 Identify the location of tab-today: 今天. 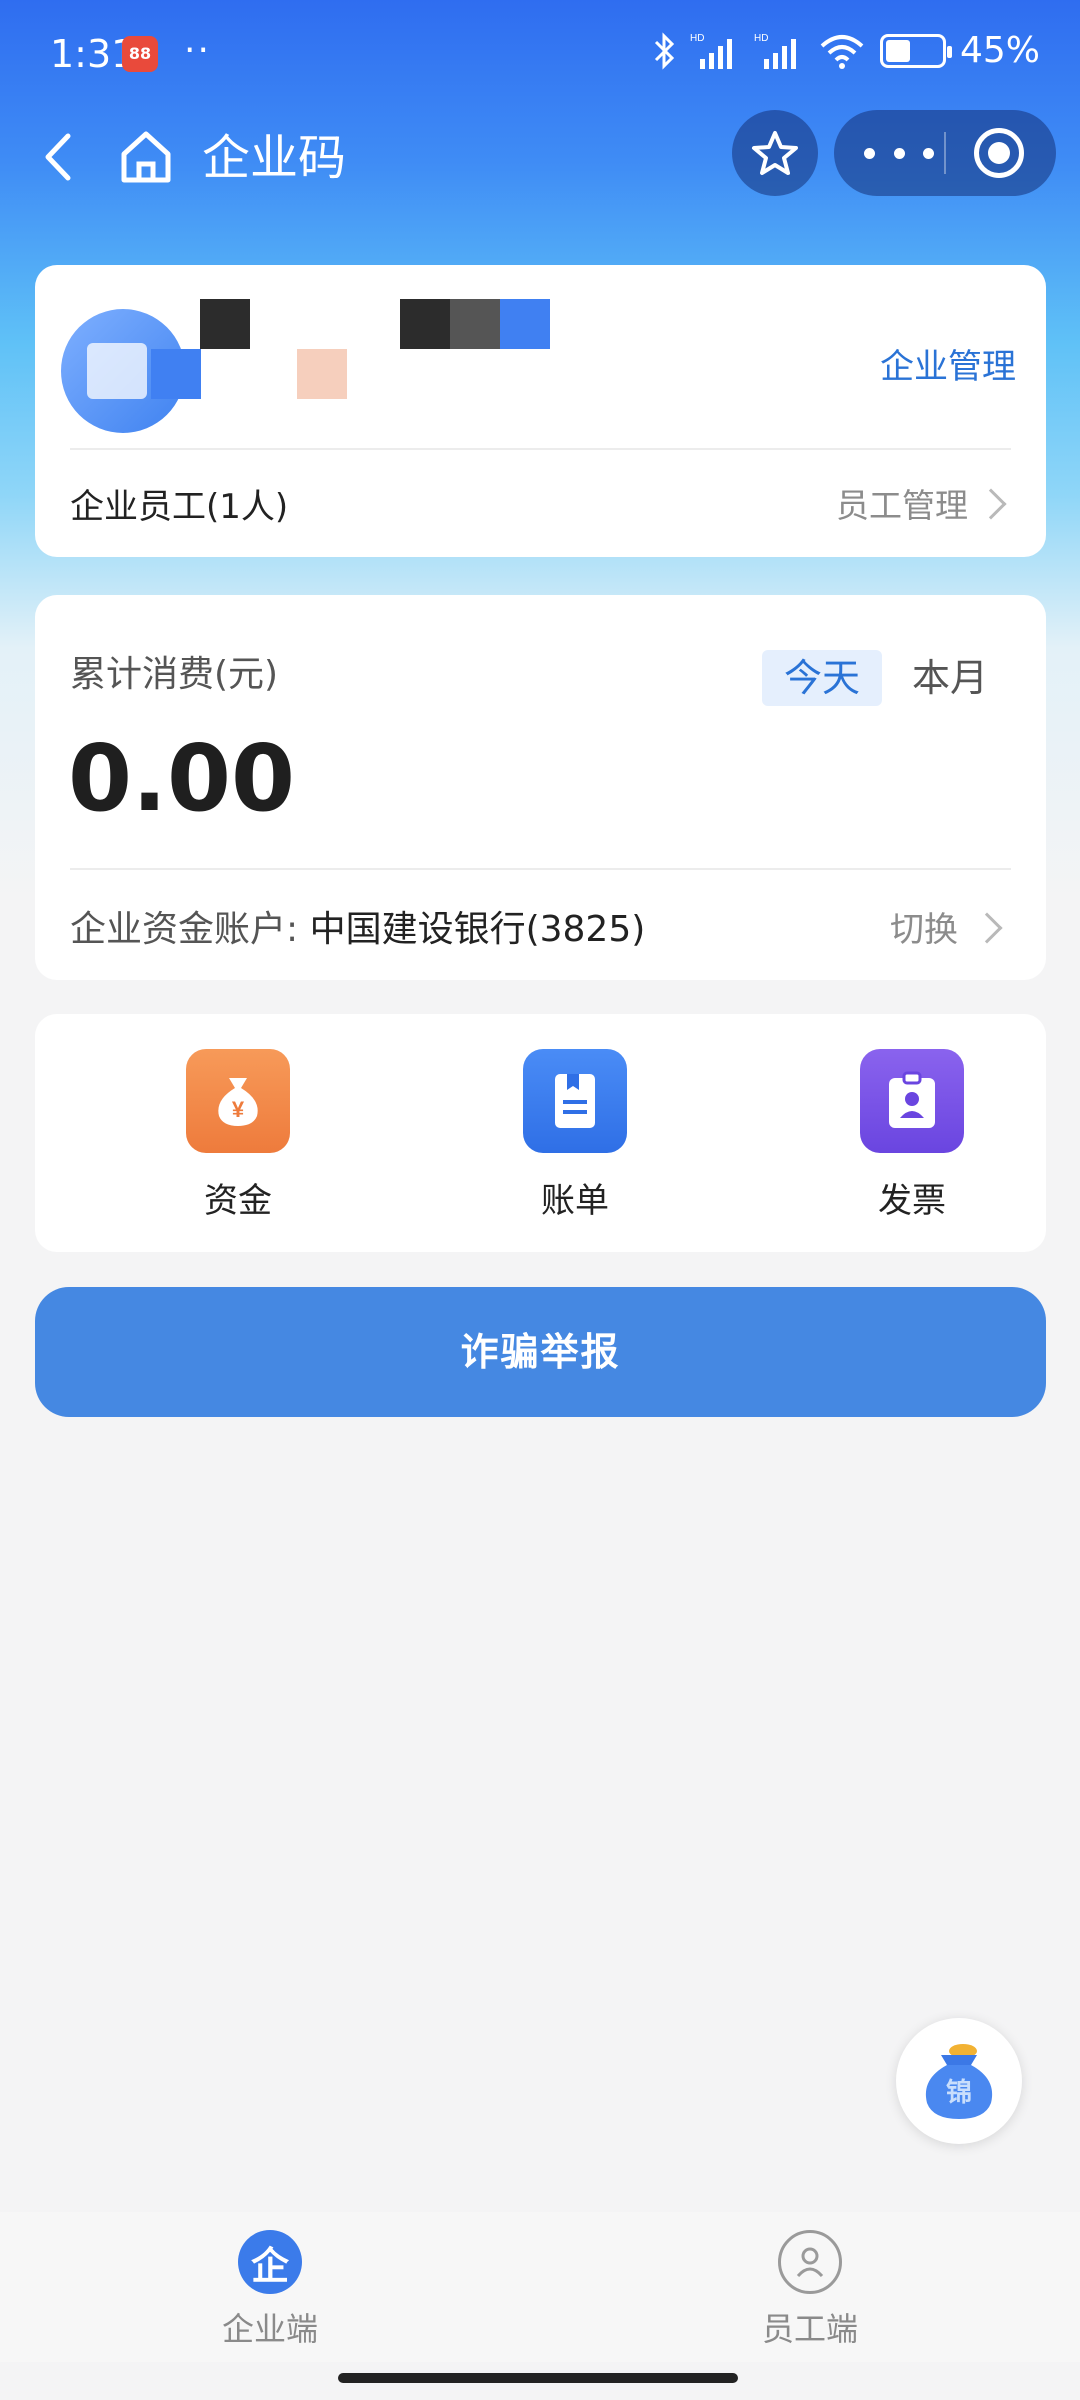
(821, 678).